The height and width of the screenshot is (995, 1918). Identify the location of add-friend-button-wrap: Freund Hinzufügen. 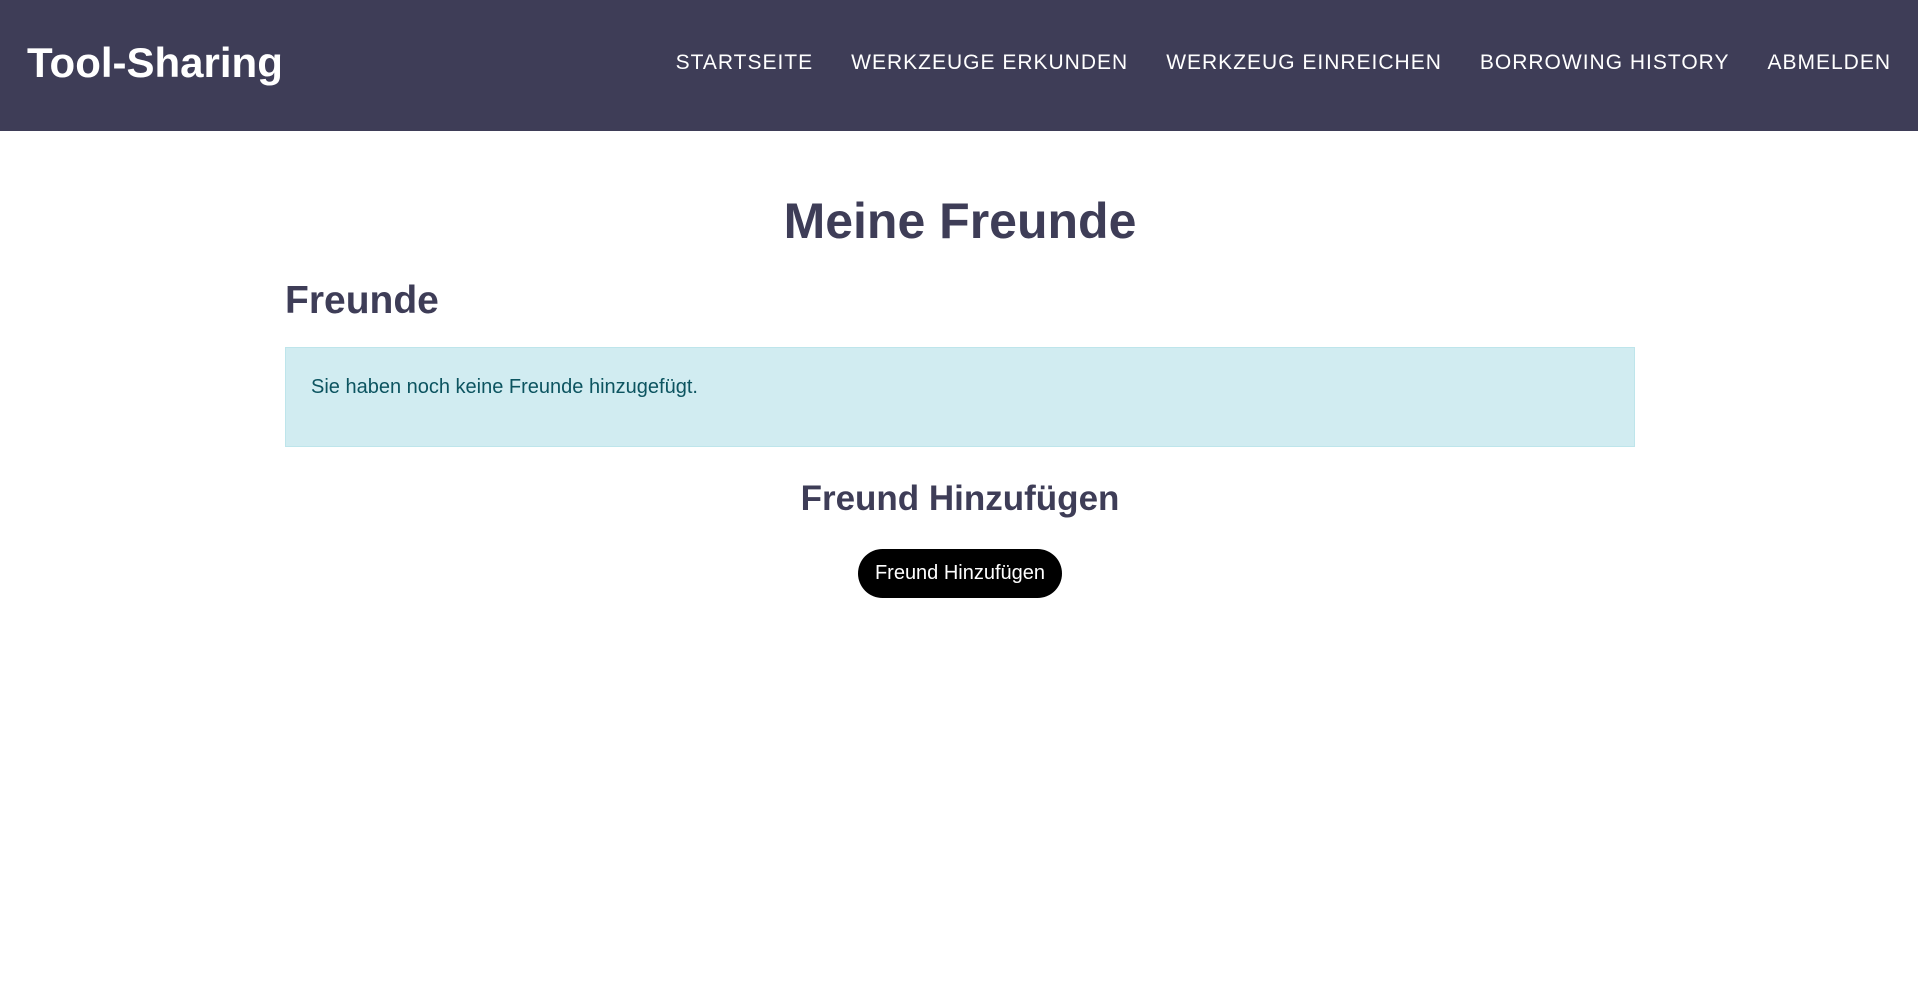
(960, 573).